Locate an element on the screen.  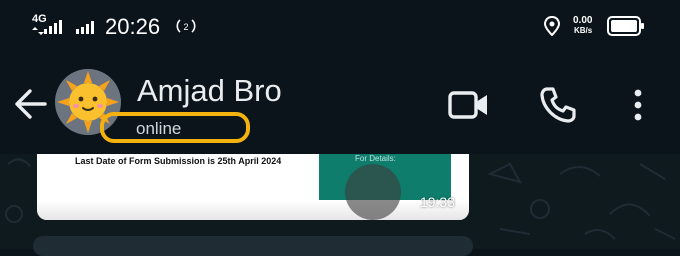
presence-highlight-outline is located at coordinates (175, 127).